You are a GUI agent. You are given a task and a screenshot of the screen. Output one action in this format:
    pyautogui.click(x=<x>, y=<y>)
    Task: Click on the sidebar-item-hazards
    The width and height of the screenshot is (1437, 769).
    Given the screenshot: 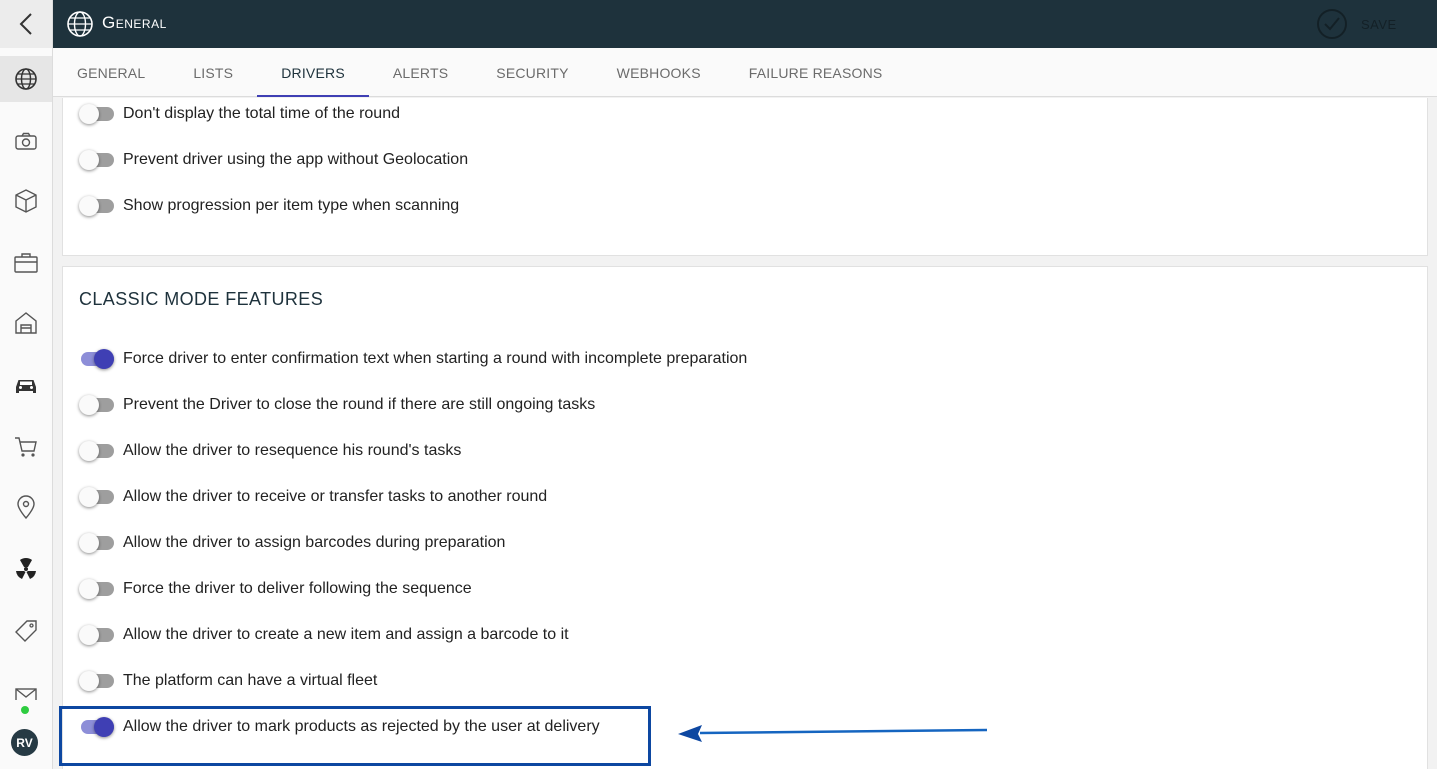 What is the action you would take?
    pyautogui.click(x=26, y=569)
    